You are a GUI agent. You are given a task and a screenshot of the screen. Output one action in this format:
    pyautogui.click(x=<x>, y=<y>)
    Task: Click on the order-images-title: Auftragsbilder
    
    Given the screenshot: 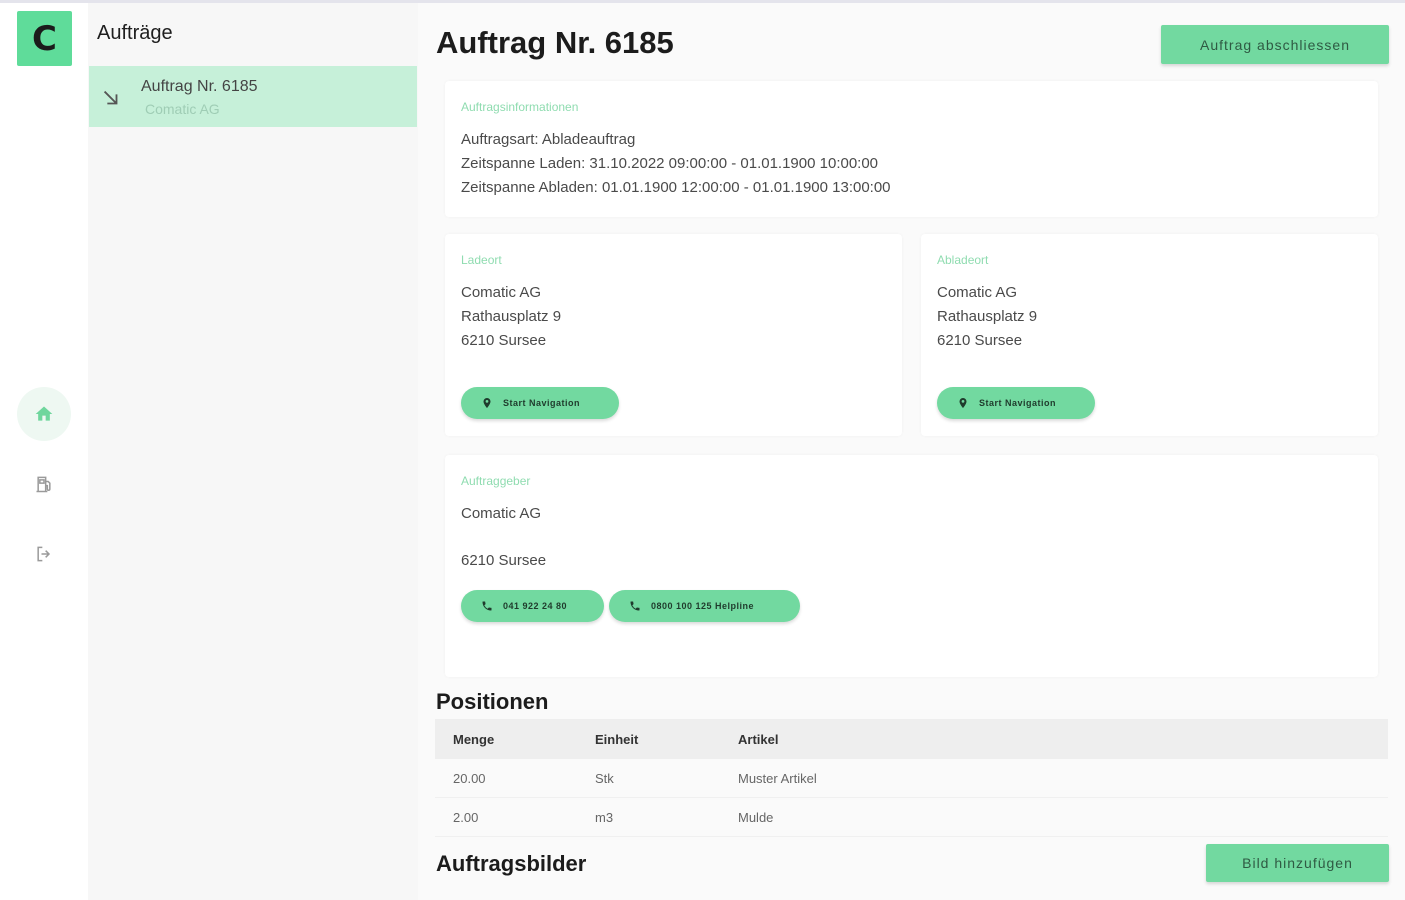 What is the action you would take?
    pyautogui.click(x=511, y=863)
    